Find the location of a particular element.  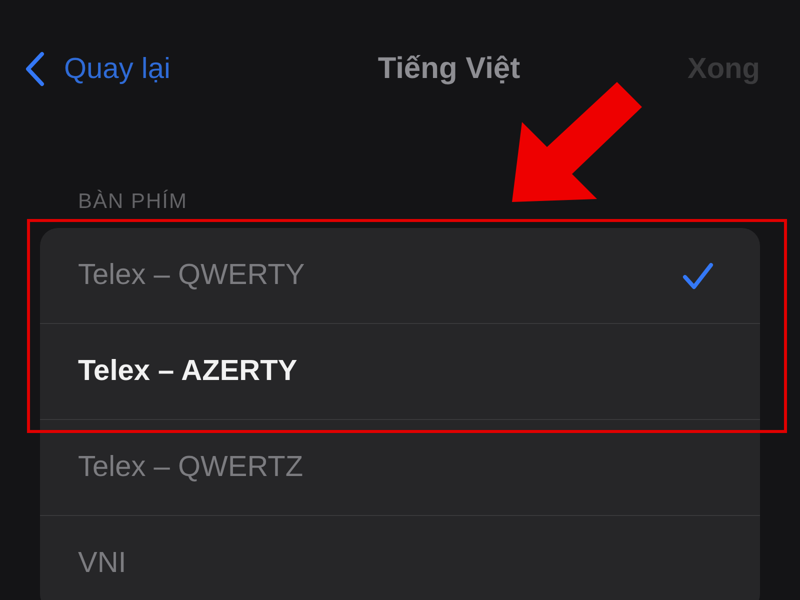

keyboard-option: Telex – AZERTY is located at coordinates (188, 371).